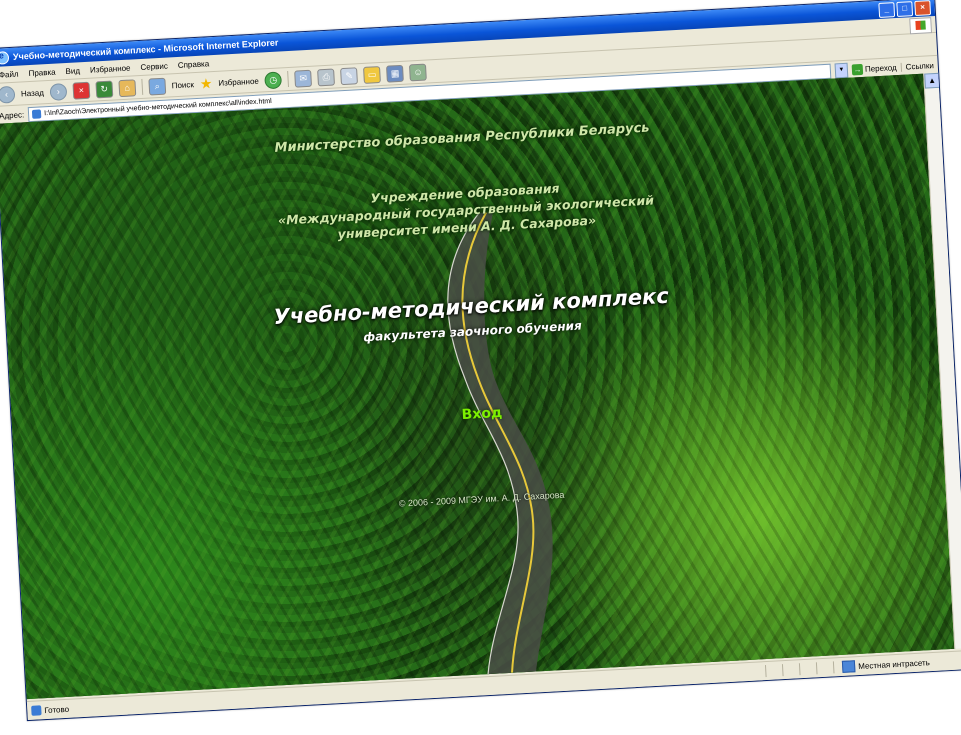 The width and height of the screenshot is (961, 735). I want to click on intranet-icon, so click(848, 666).